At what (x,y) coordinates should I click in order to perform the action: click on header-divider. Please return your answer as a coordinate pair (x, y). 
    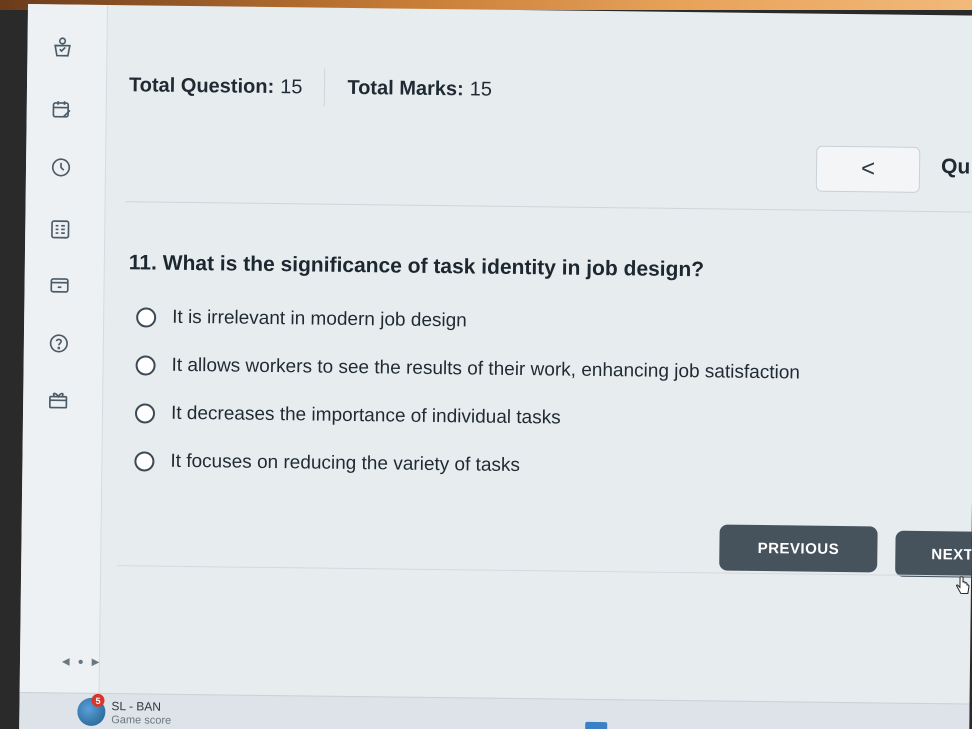
    Looking at the image, I should click on (325, 87).